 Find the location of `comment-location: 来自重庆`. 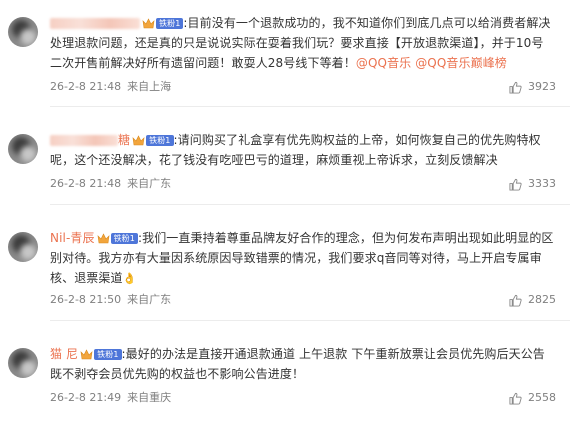

comment-location: 来自重庆 is located at coordinates (149, 397).